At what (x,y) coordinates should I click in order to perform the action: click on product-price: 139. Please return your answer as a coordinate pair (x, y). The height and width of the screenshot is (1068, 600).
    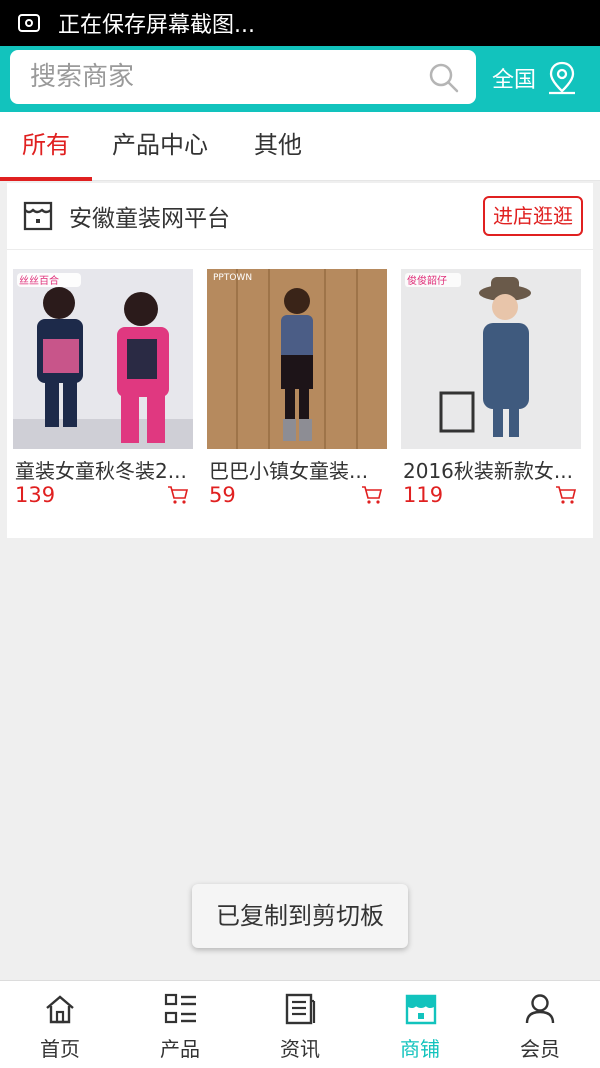
    Looking at the image, I should click on (35, 495).